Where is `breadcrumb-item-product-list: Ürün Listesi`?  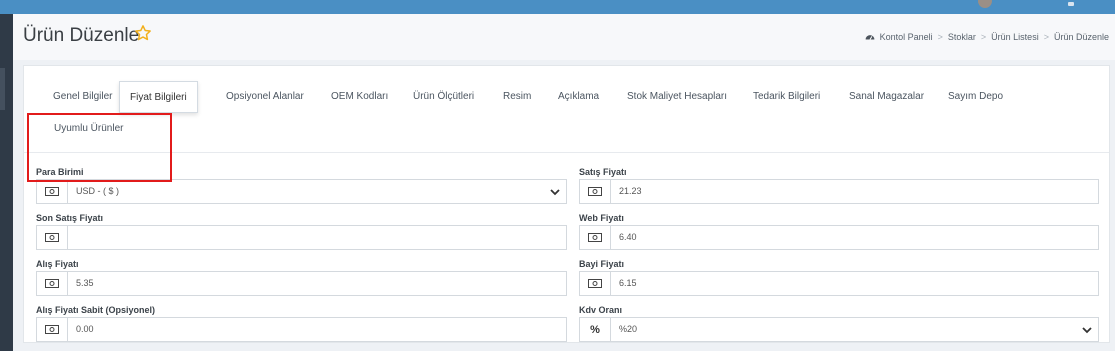
breadcrumb-item-product-list: Ürün Listesi is located at coordinates (1015, 37).